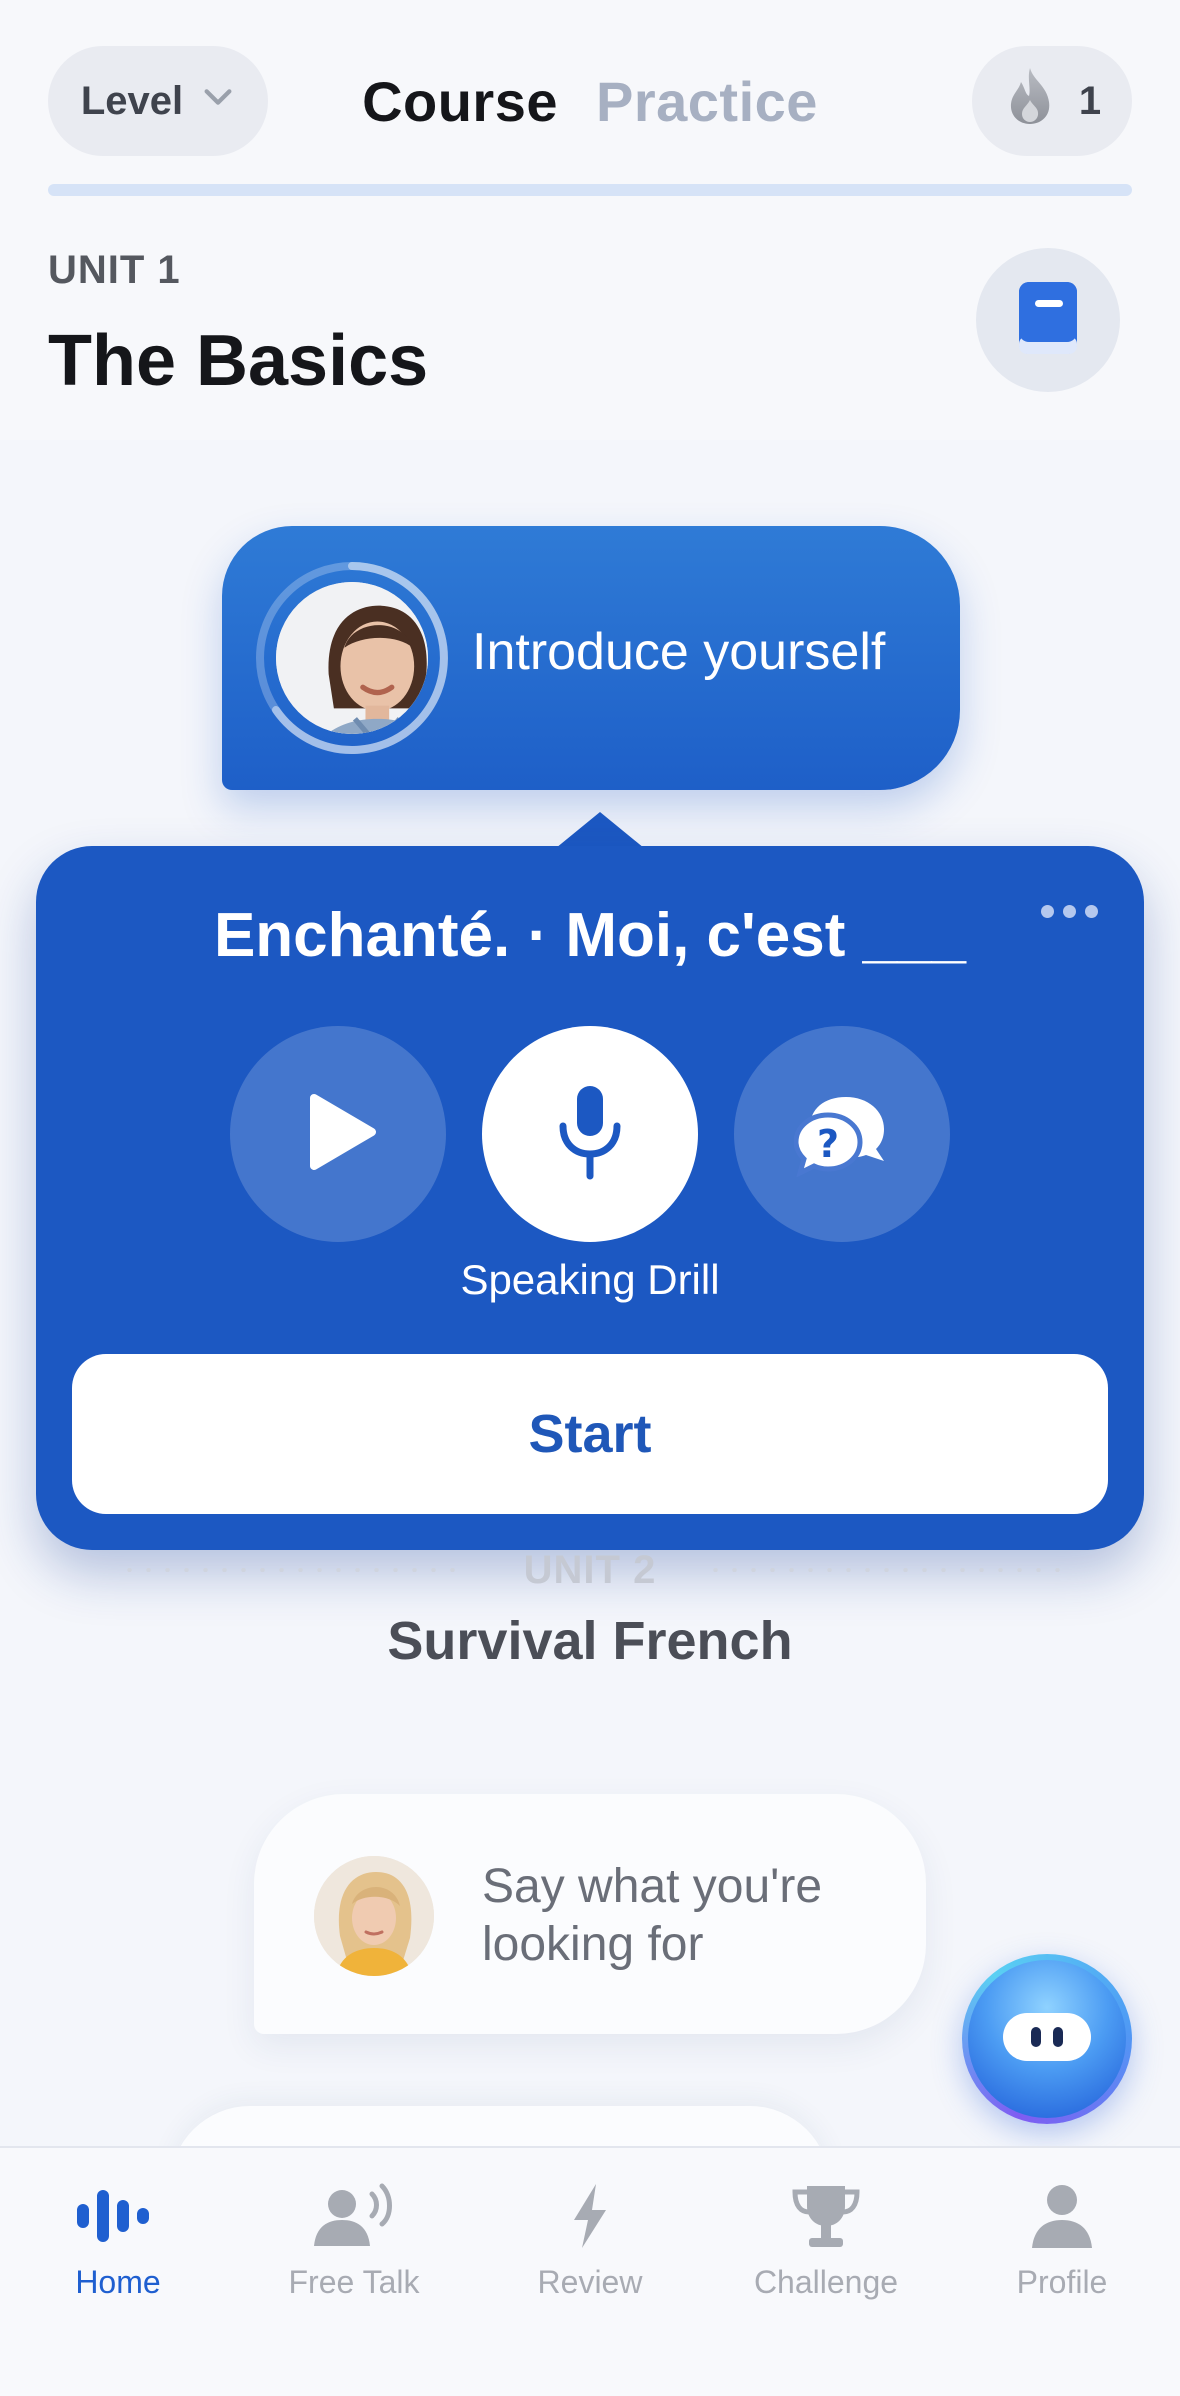 Image resolution: width=1180 pixels, height=2396 pixels. What do you see at coordinates (374, 1916) in the screenshot?
I see `assistant-avatar` at bounding box center [374, 1916].